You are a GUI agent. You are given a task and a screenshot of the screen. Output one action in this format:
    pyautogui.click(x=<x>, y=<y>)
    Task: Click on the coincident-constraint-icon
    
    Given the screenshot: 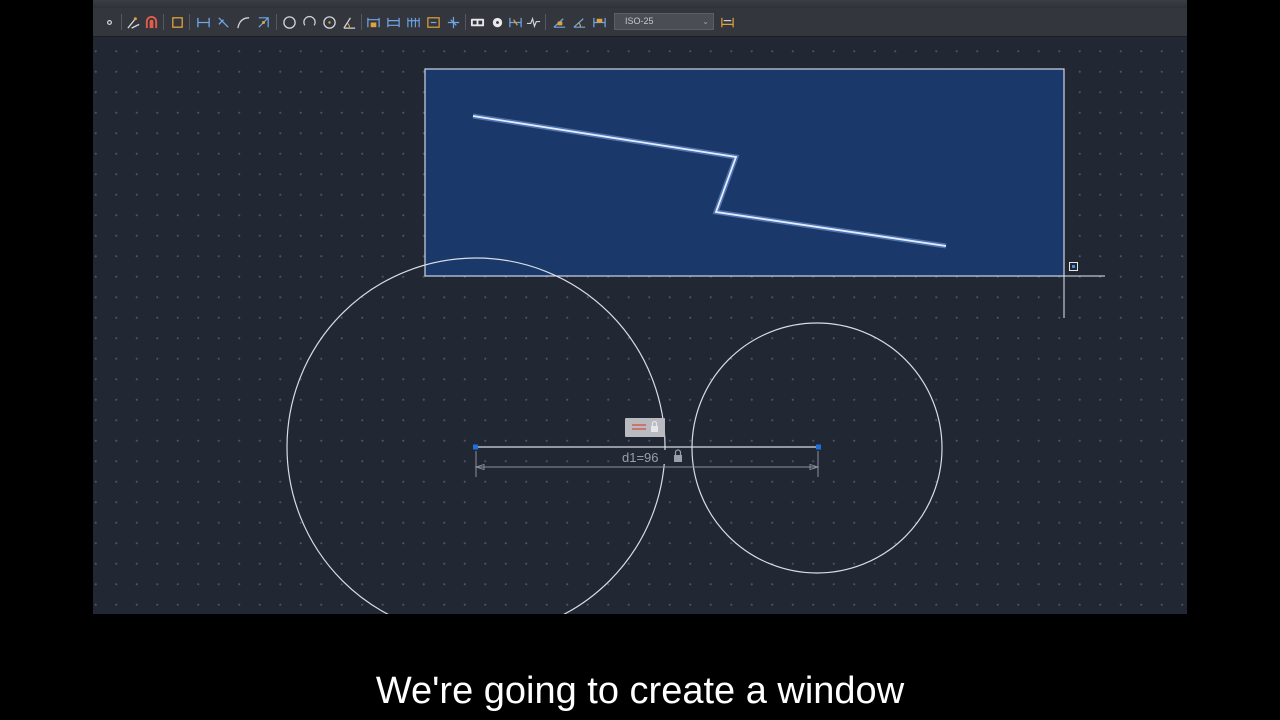 What is the action you would take?
    pyautogui.click(x=263, y=22)
    